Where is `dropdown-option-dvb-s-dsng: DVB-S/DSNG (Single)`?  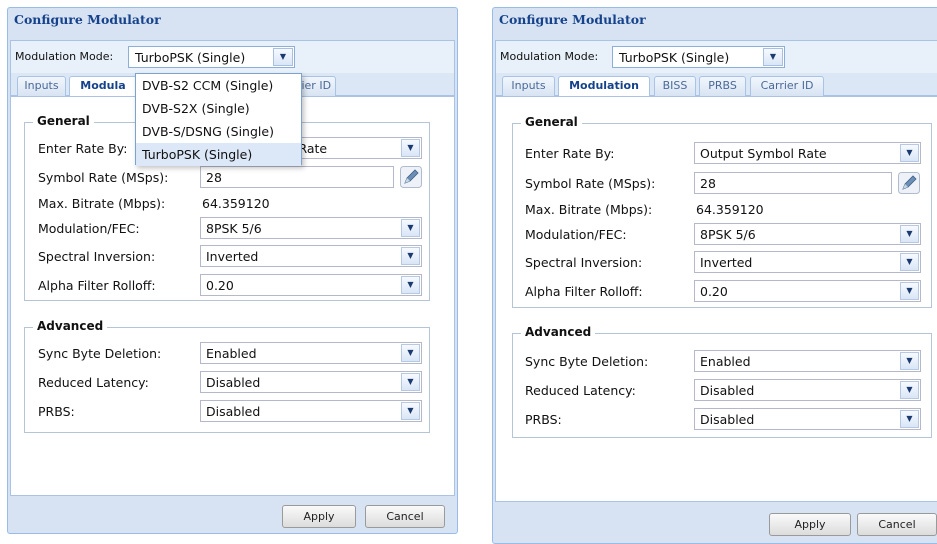
dropdown-option-dvb-s-dsng: DVB-S/DSNG (Single) is located at coordinates (218, 131).